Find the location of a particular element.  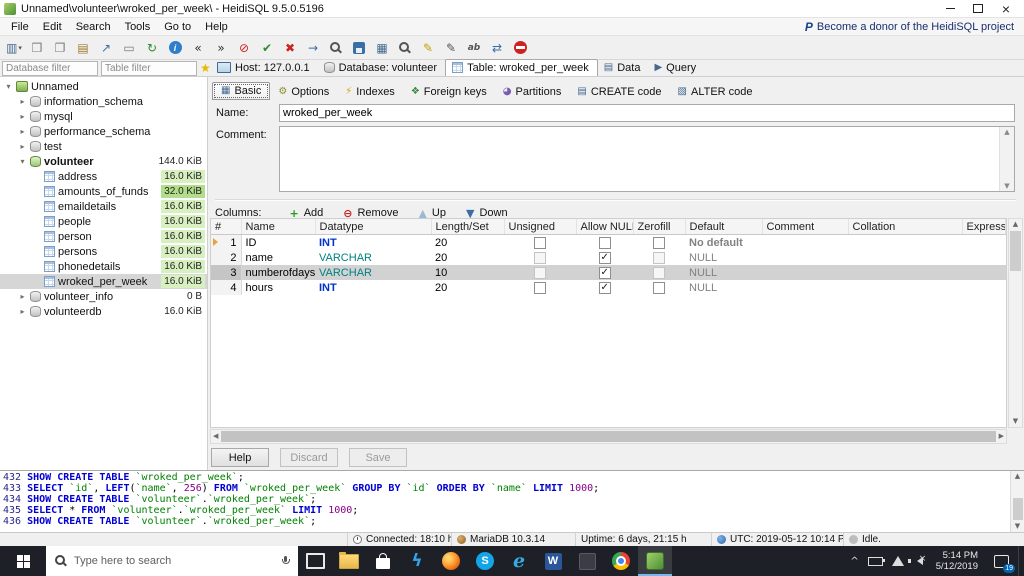

column-header-expression: Expression is located at coordinates (984, 227).